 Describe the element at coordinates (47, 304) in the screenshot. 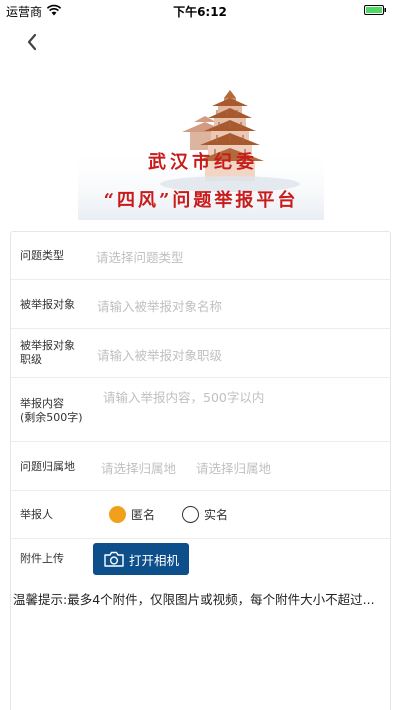

I see `target-name-label: 被举报对象` at that location.